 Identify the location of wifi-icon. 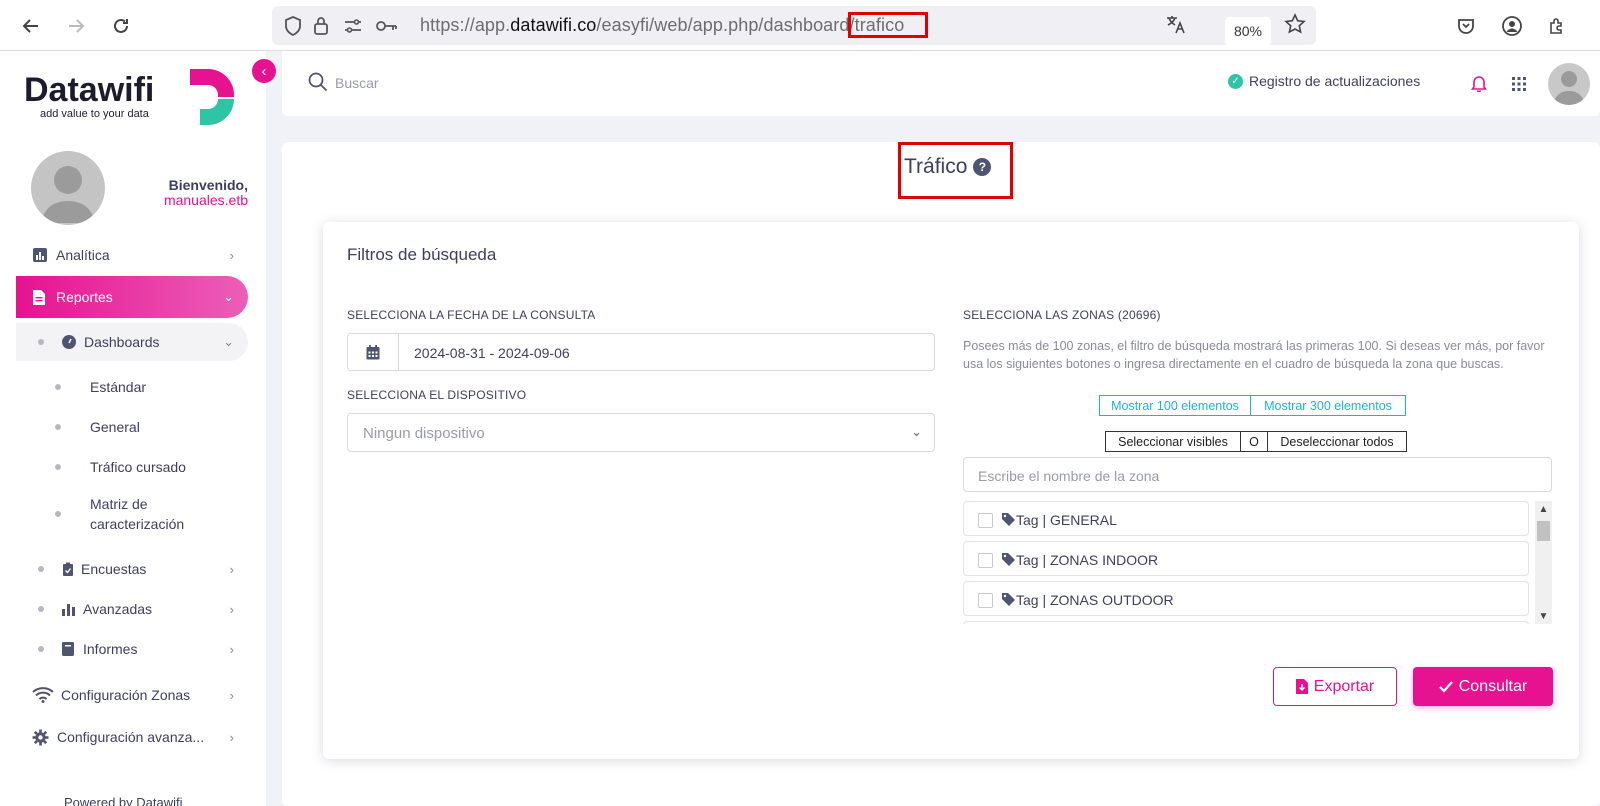
(43, 695).